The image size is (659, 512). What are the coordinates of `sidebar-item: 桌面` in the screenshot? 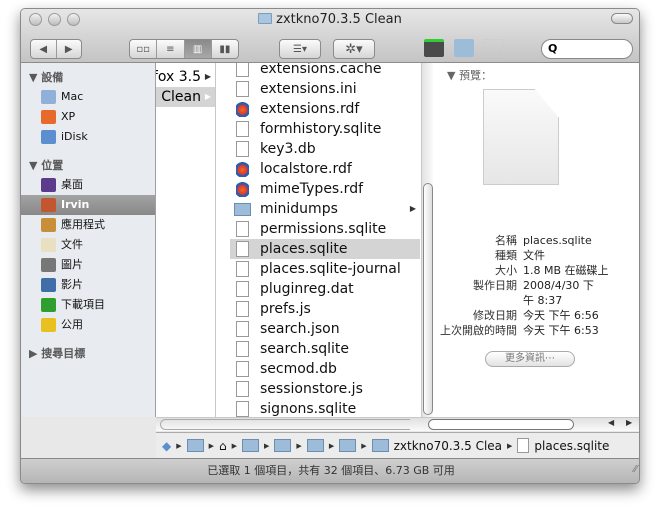 It's located at (88, 185).